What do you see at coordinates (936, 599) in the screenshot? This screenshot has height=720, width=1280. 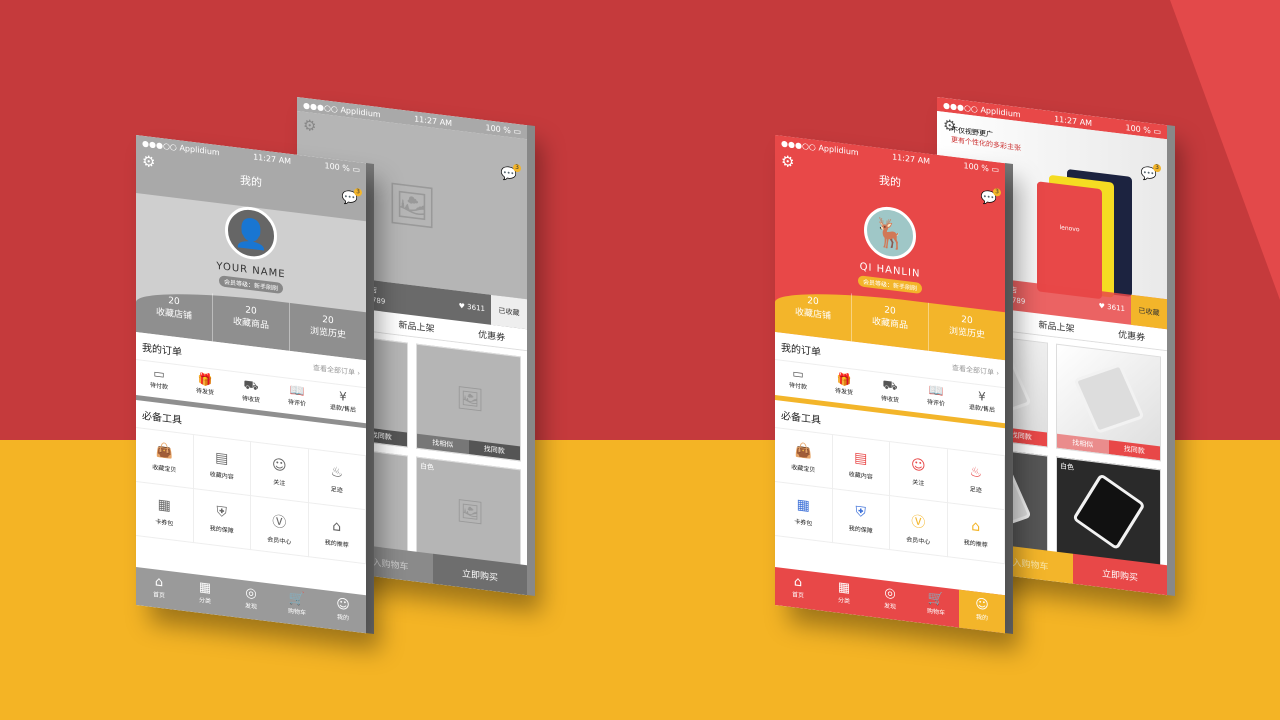 I see `cart-icon: 🛒` at bounding box center [936, 599].